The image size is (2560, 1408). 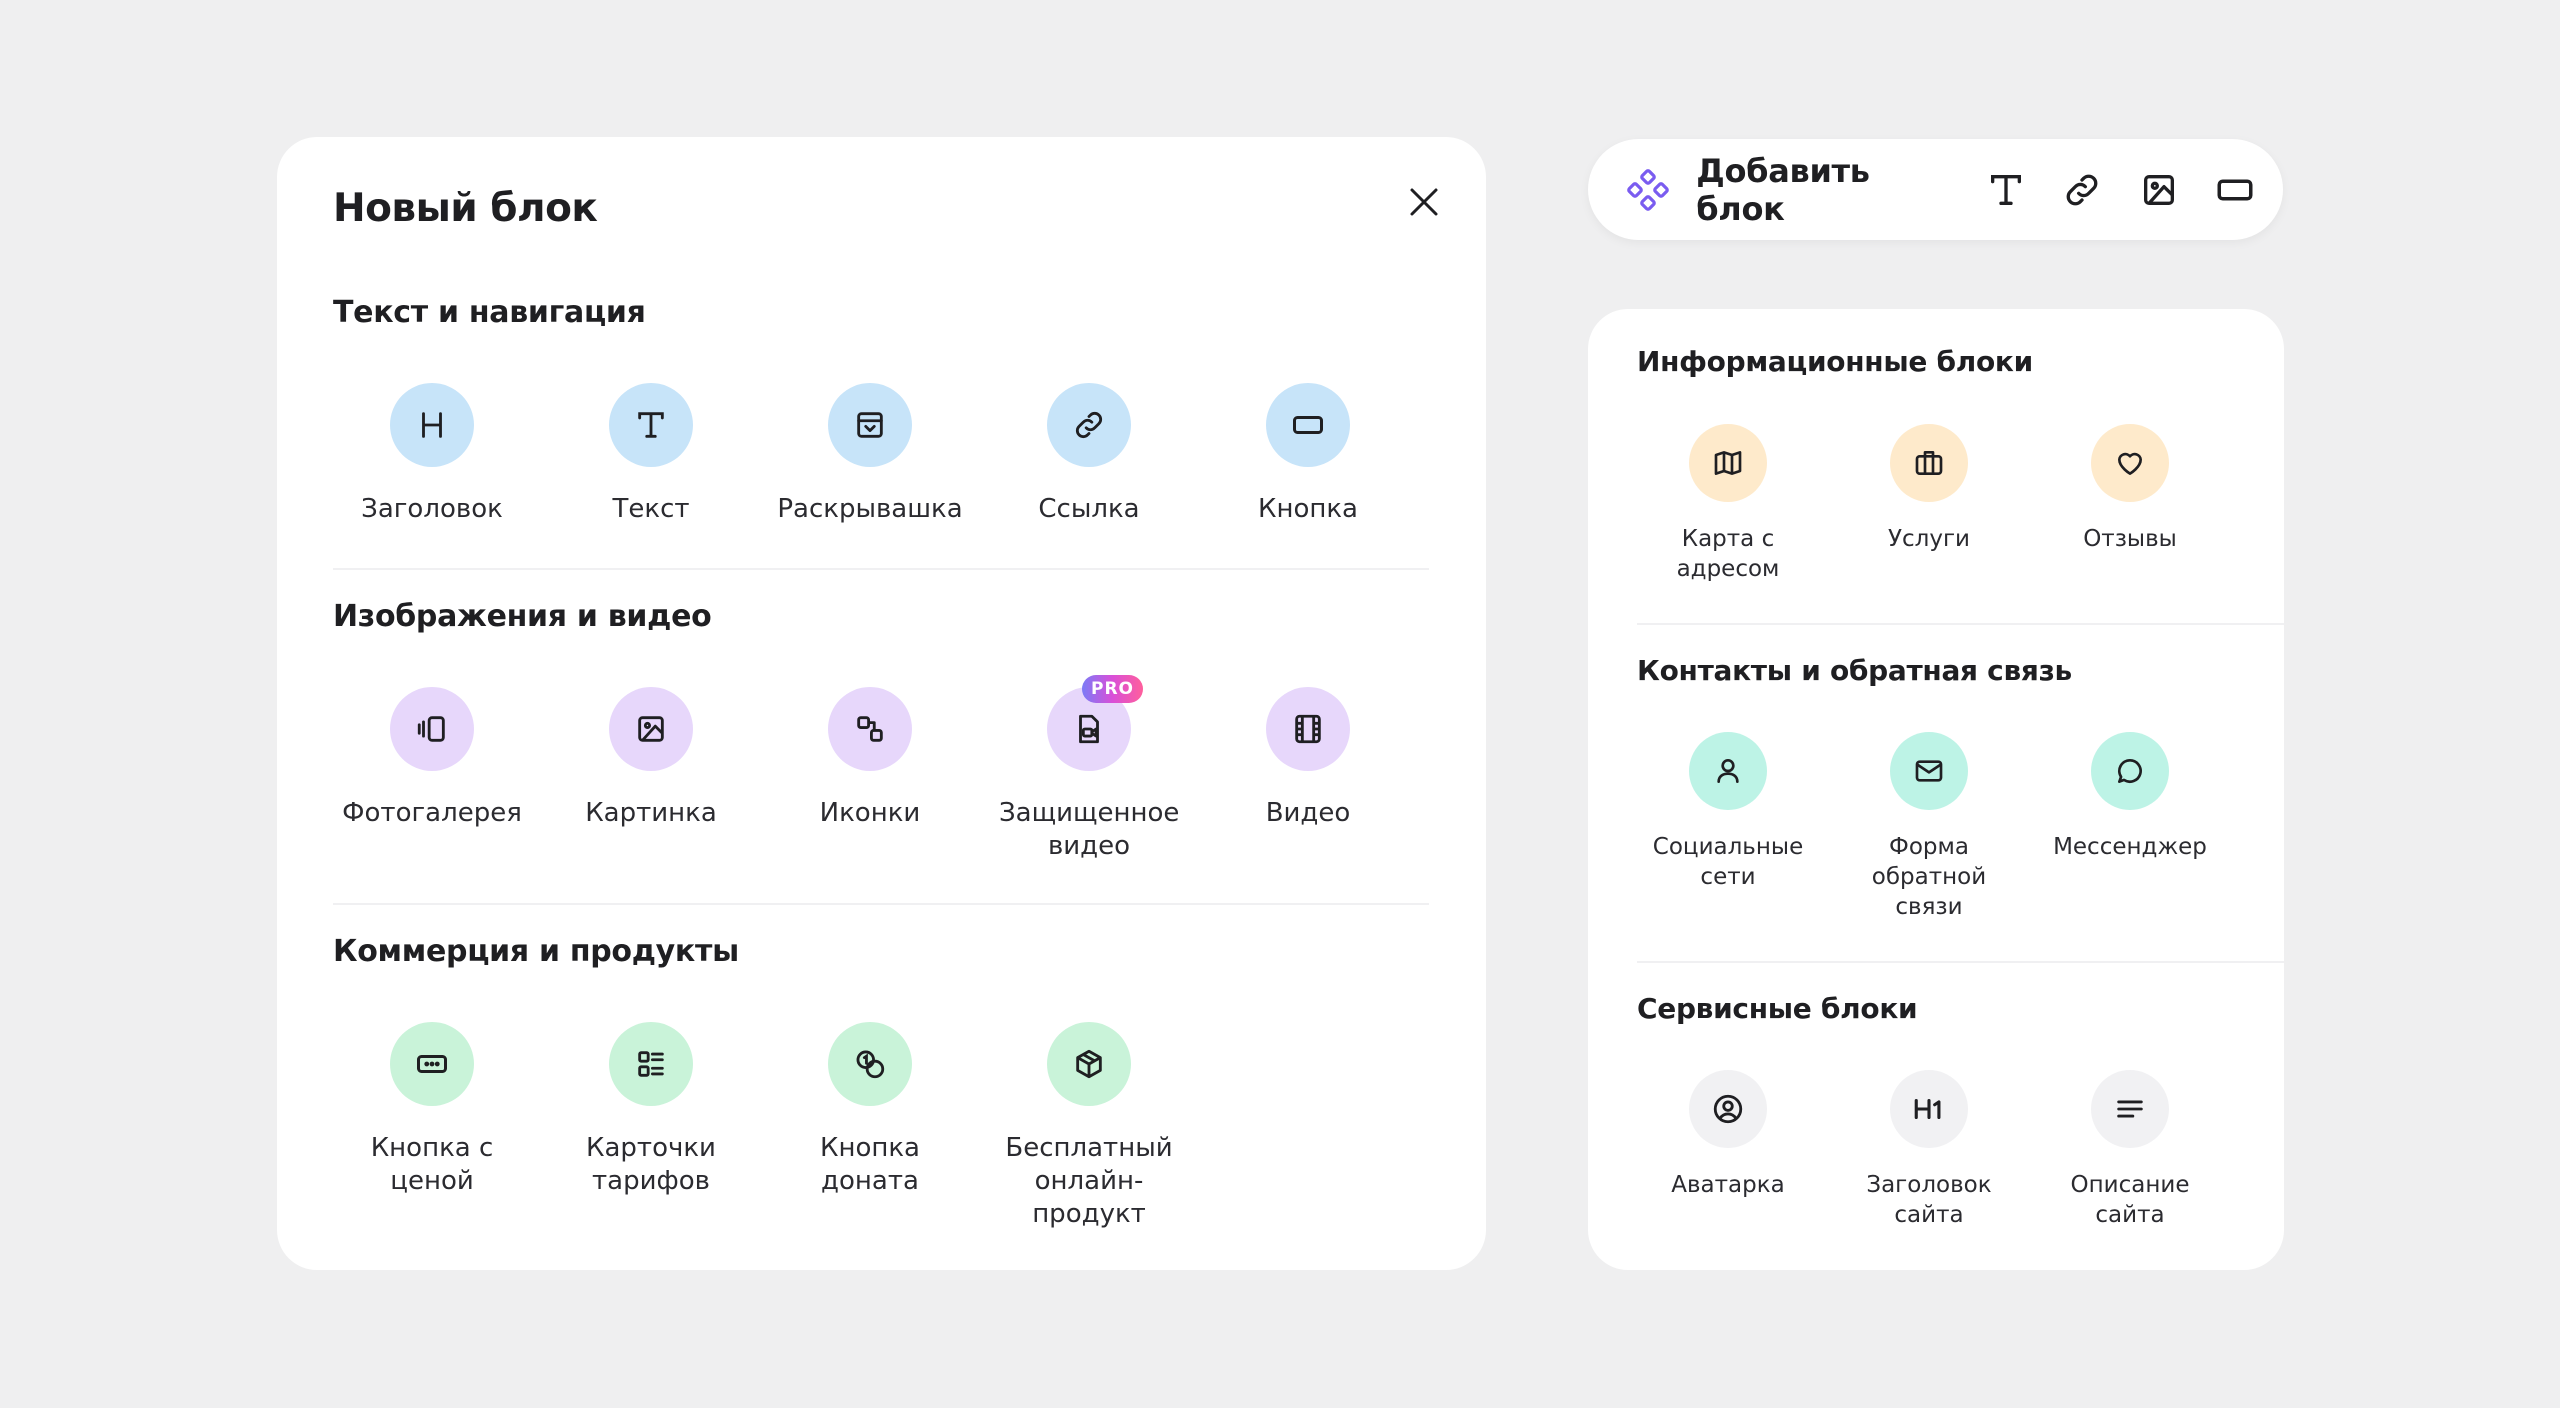 I want to click on block-site-title: Заголовок сайта, so click(x=1929, y=1150).